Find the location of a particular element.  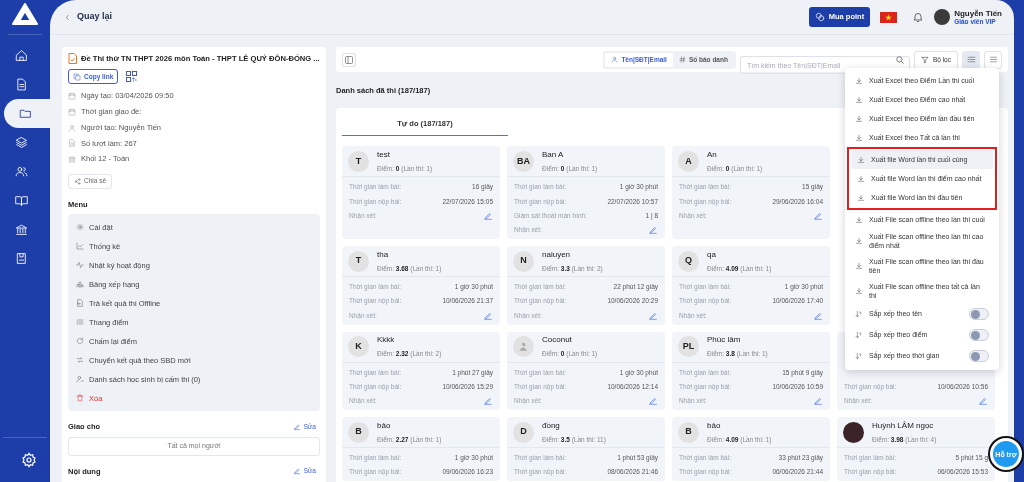

logo-icon is located at coordinates (25, 14).